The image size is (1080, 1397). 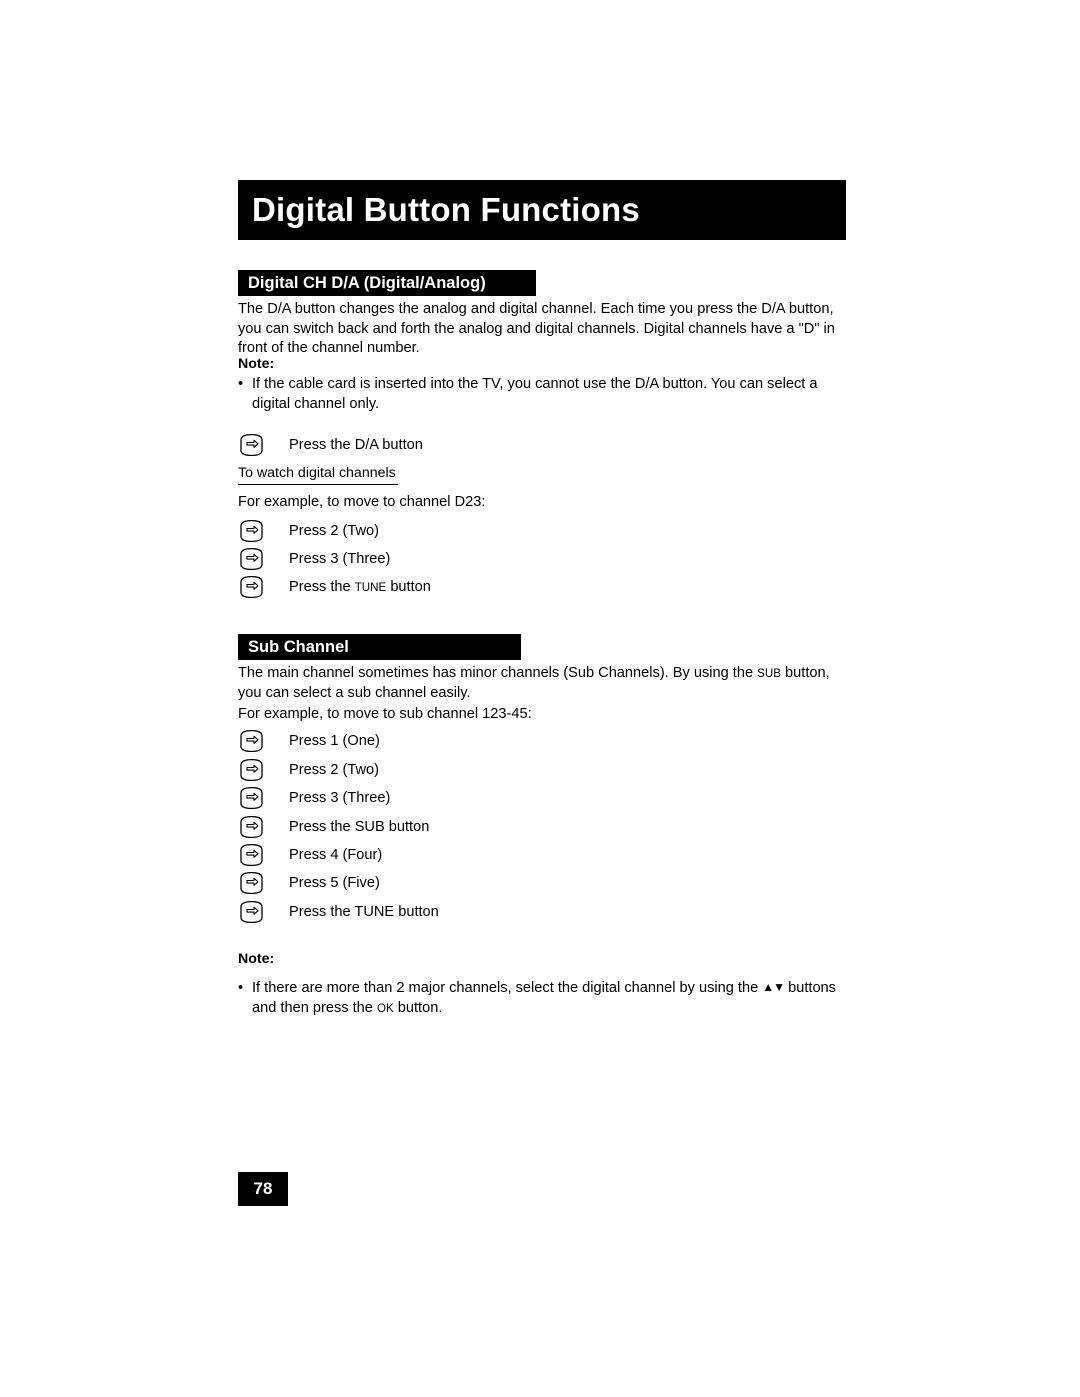 I want to click on step-row-sub-button-label: Press the SUB button, so click(x=359, y=827).